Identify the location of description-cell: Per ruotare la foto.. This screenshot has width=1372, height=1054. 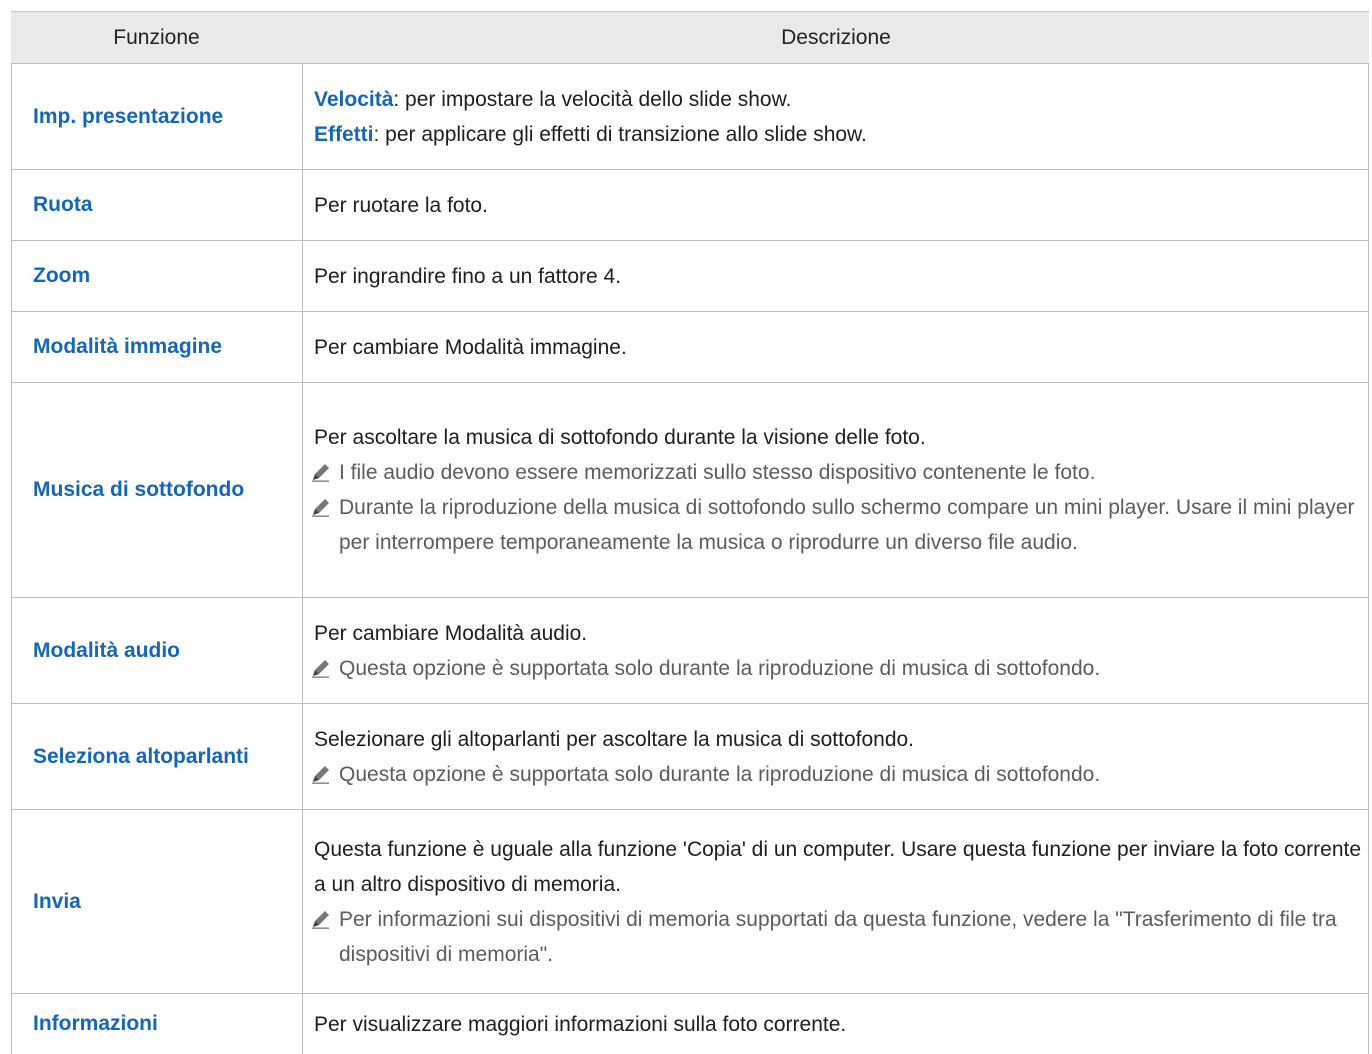
(838, 205).